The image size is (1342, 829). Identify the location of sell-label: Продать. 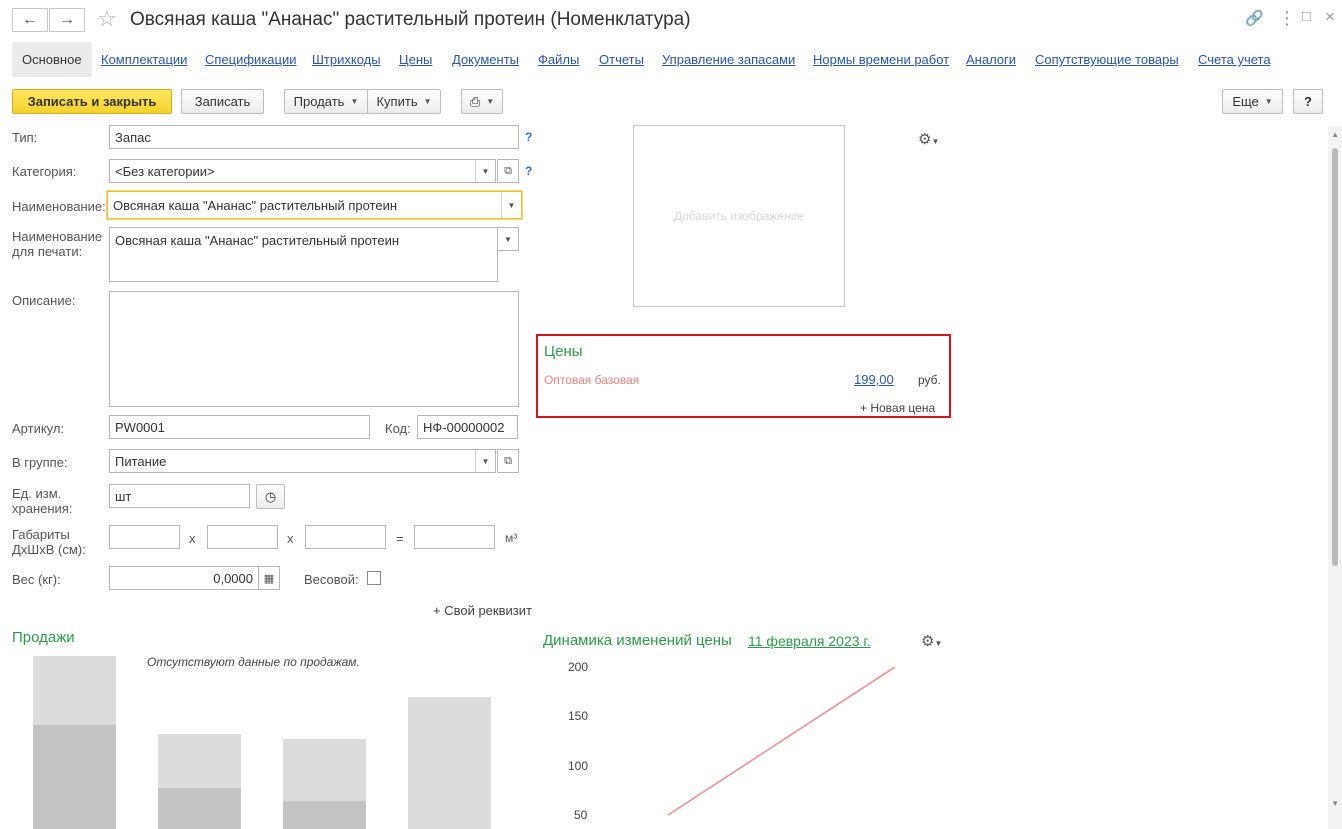
(319, 101).